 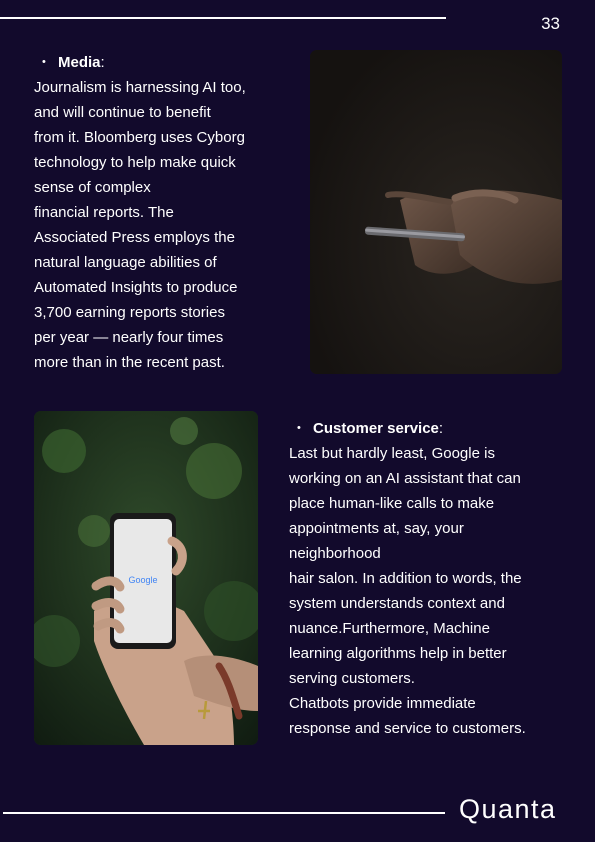 What do you see at coordinates (104, 212) in the screenshot?
I see `media-line: financial reports. The` at bounding box center [104, 212].